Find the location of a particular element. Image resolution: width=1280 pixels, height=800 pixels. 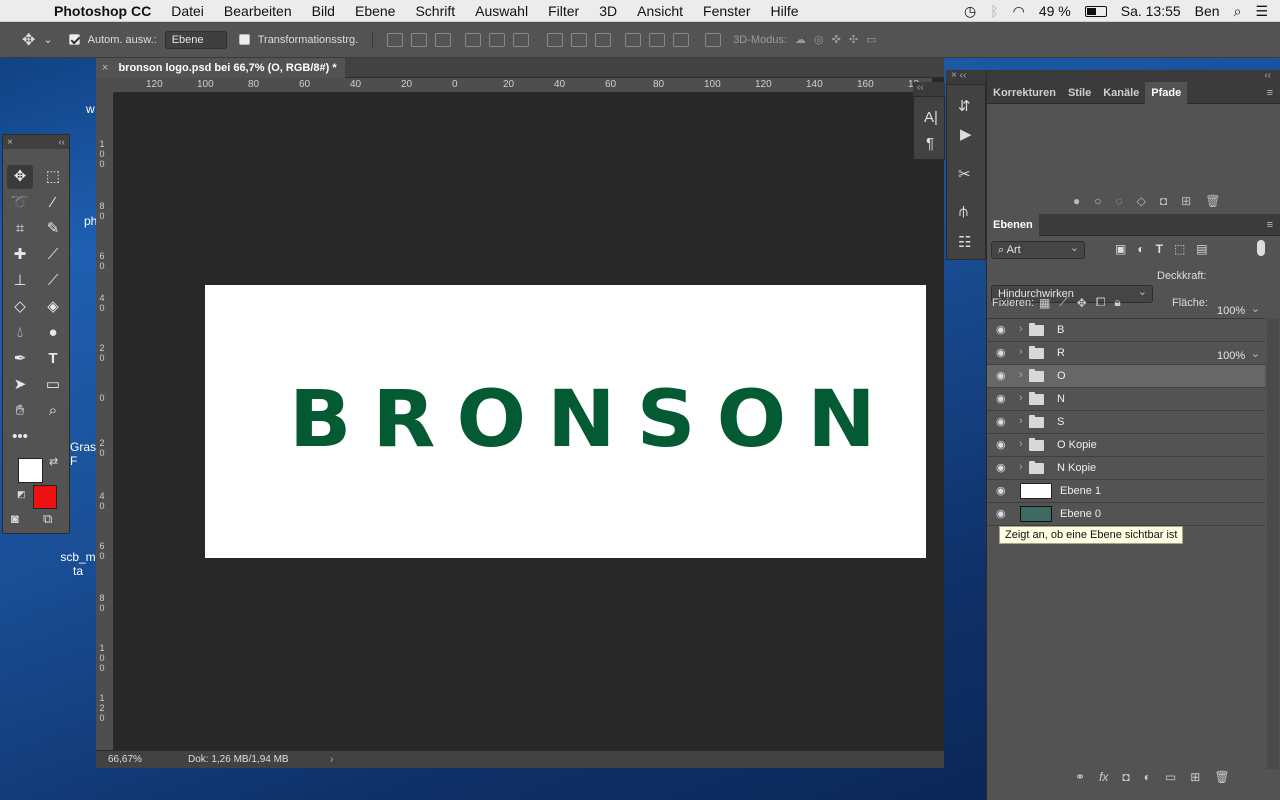

foreground-color-swatch is located at coordinates (30, 470).